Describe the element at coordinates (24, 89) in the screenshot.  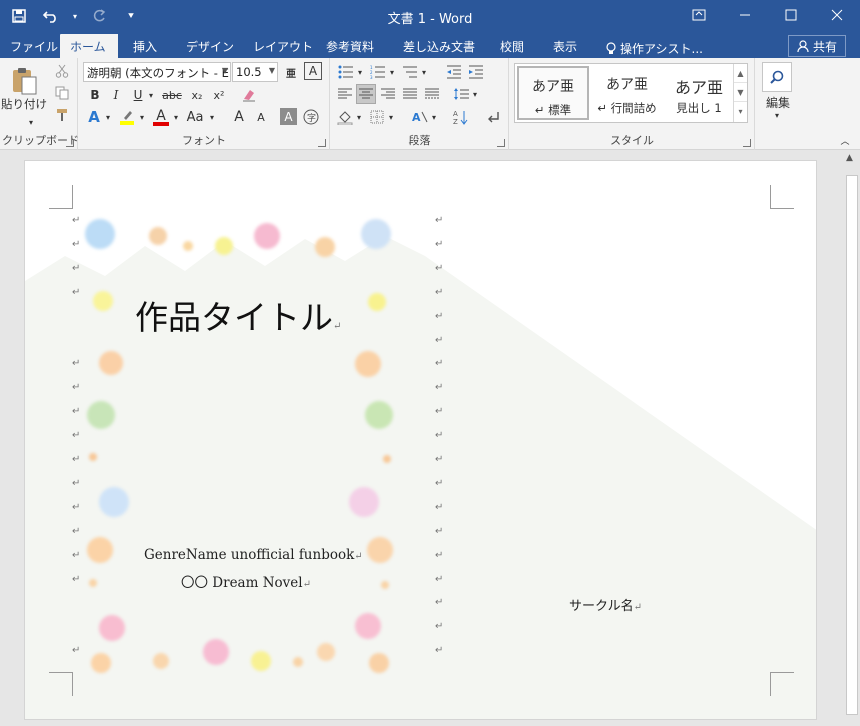
I see `paste-button: 貼り付け` at that location.